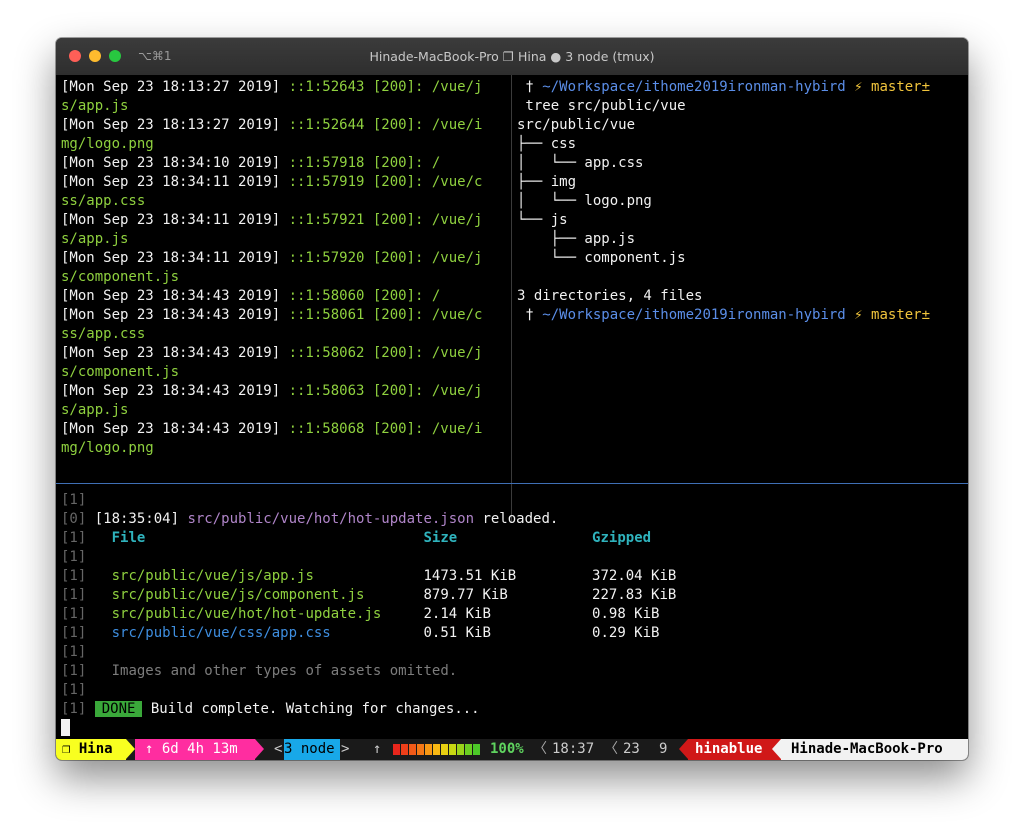  Describe the element at coordinates (286, 448) in the screenshot. I see `terminal-line: mg/logo.png` at that location.